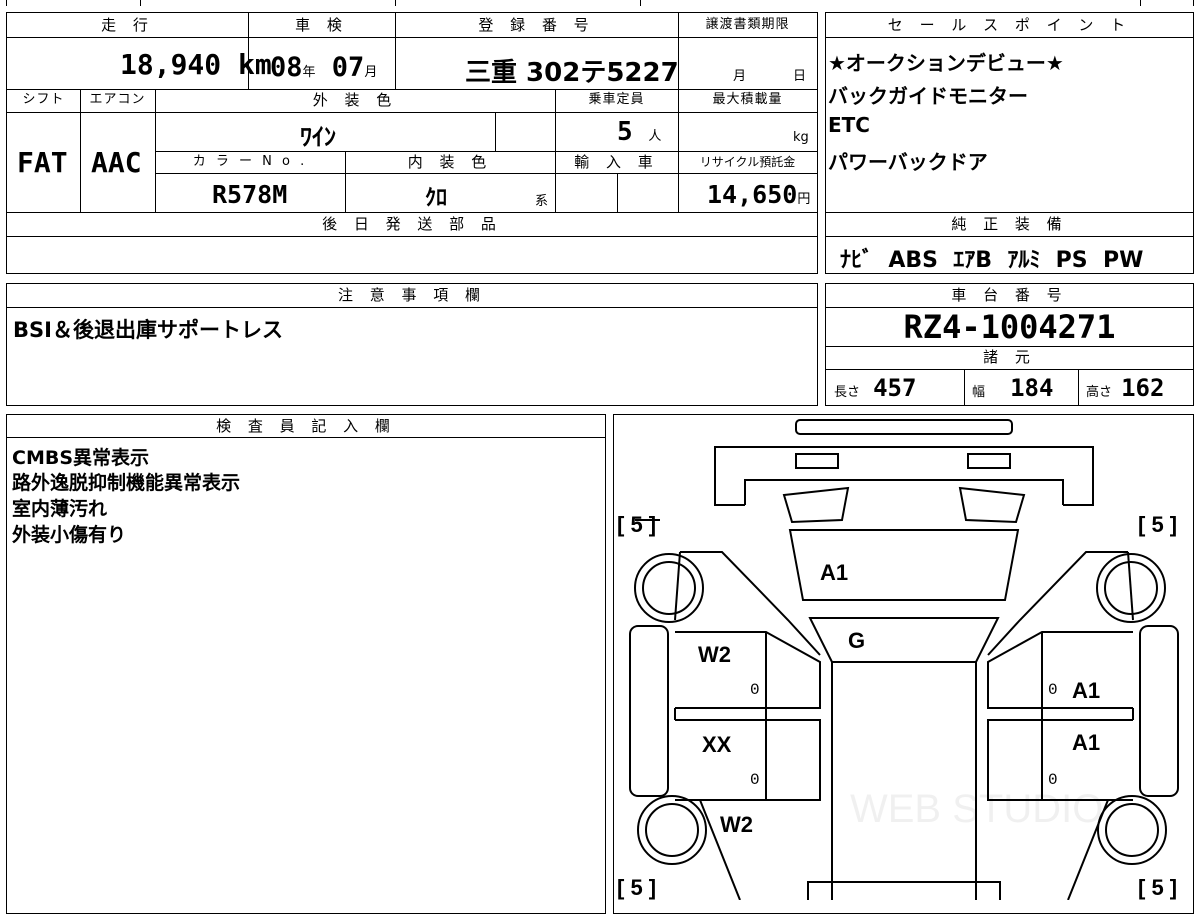 The image size is (1200, 914). Describe the element at coordinates (946, 63) in the screenshot. I see `sales-point-line: ★オークションデビュー★` at that location.